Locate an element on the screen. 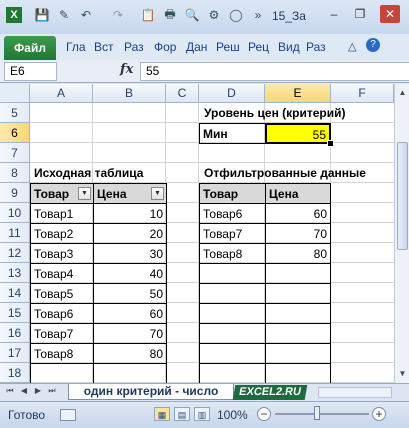 Image resolution: width=409 pixels, height=428 pixels. row-header: 6 is located at coordinates (15, 133).